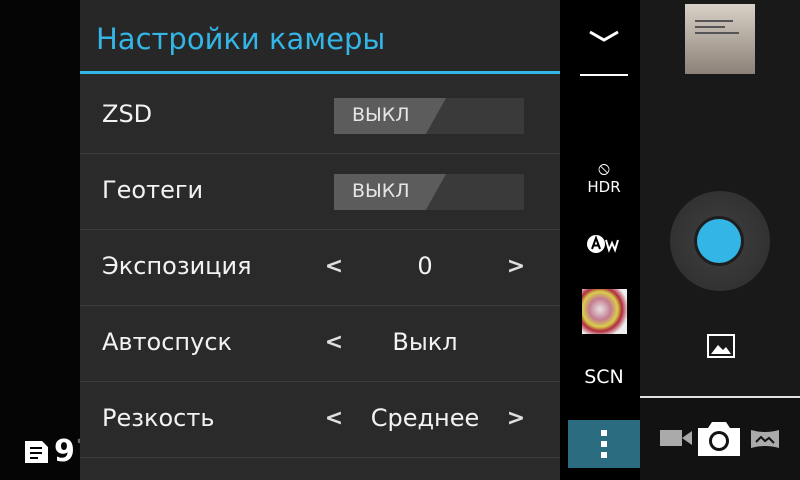 The image size is (800, 480). What do you see at coordinates (167, 342) in the screenshot?
I see `setting-label: Автоспуск` at bounding box center [167, 342].